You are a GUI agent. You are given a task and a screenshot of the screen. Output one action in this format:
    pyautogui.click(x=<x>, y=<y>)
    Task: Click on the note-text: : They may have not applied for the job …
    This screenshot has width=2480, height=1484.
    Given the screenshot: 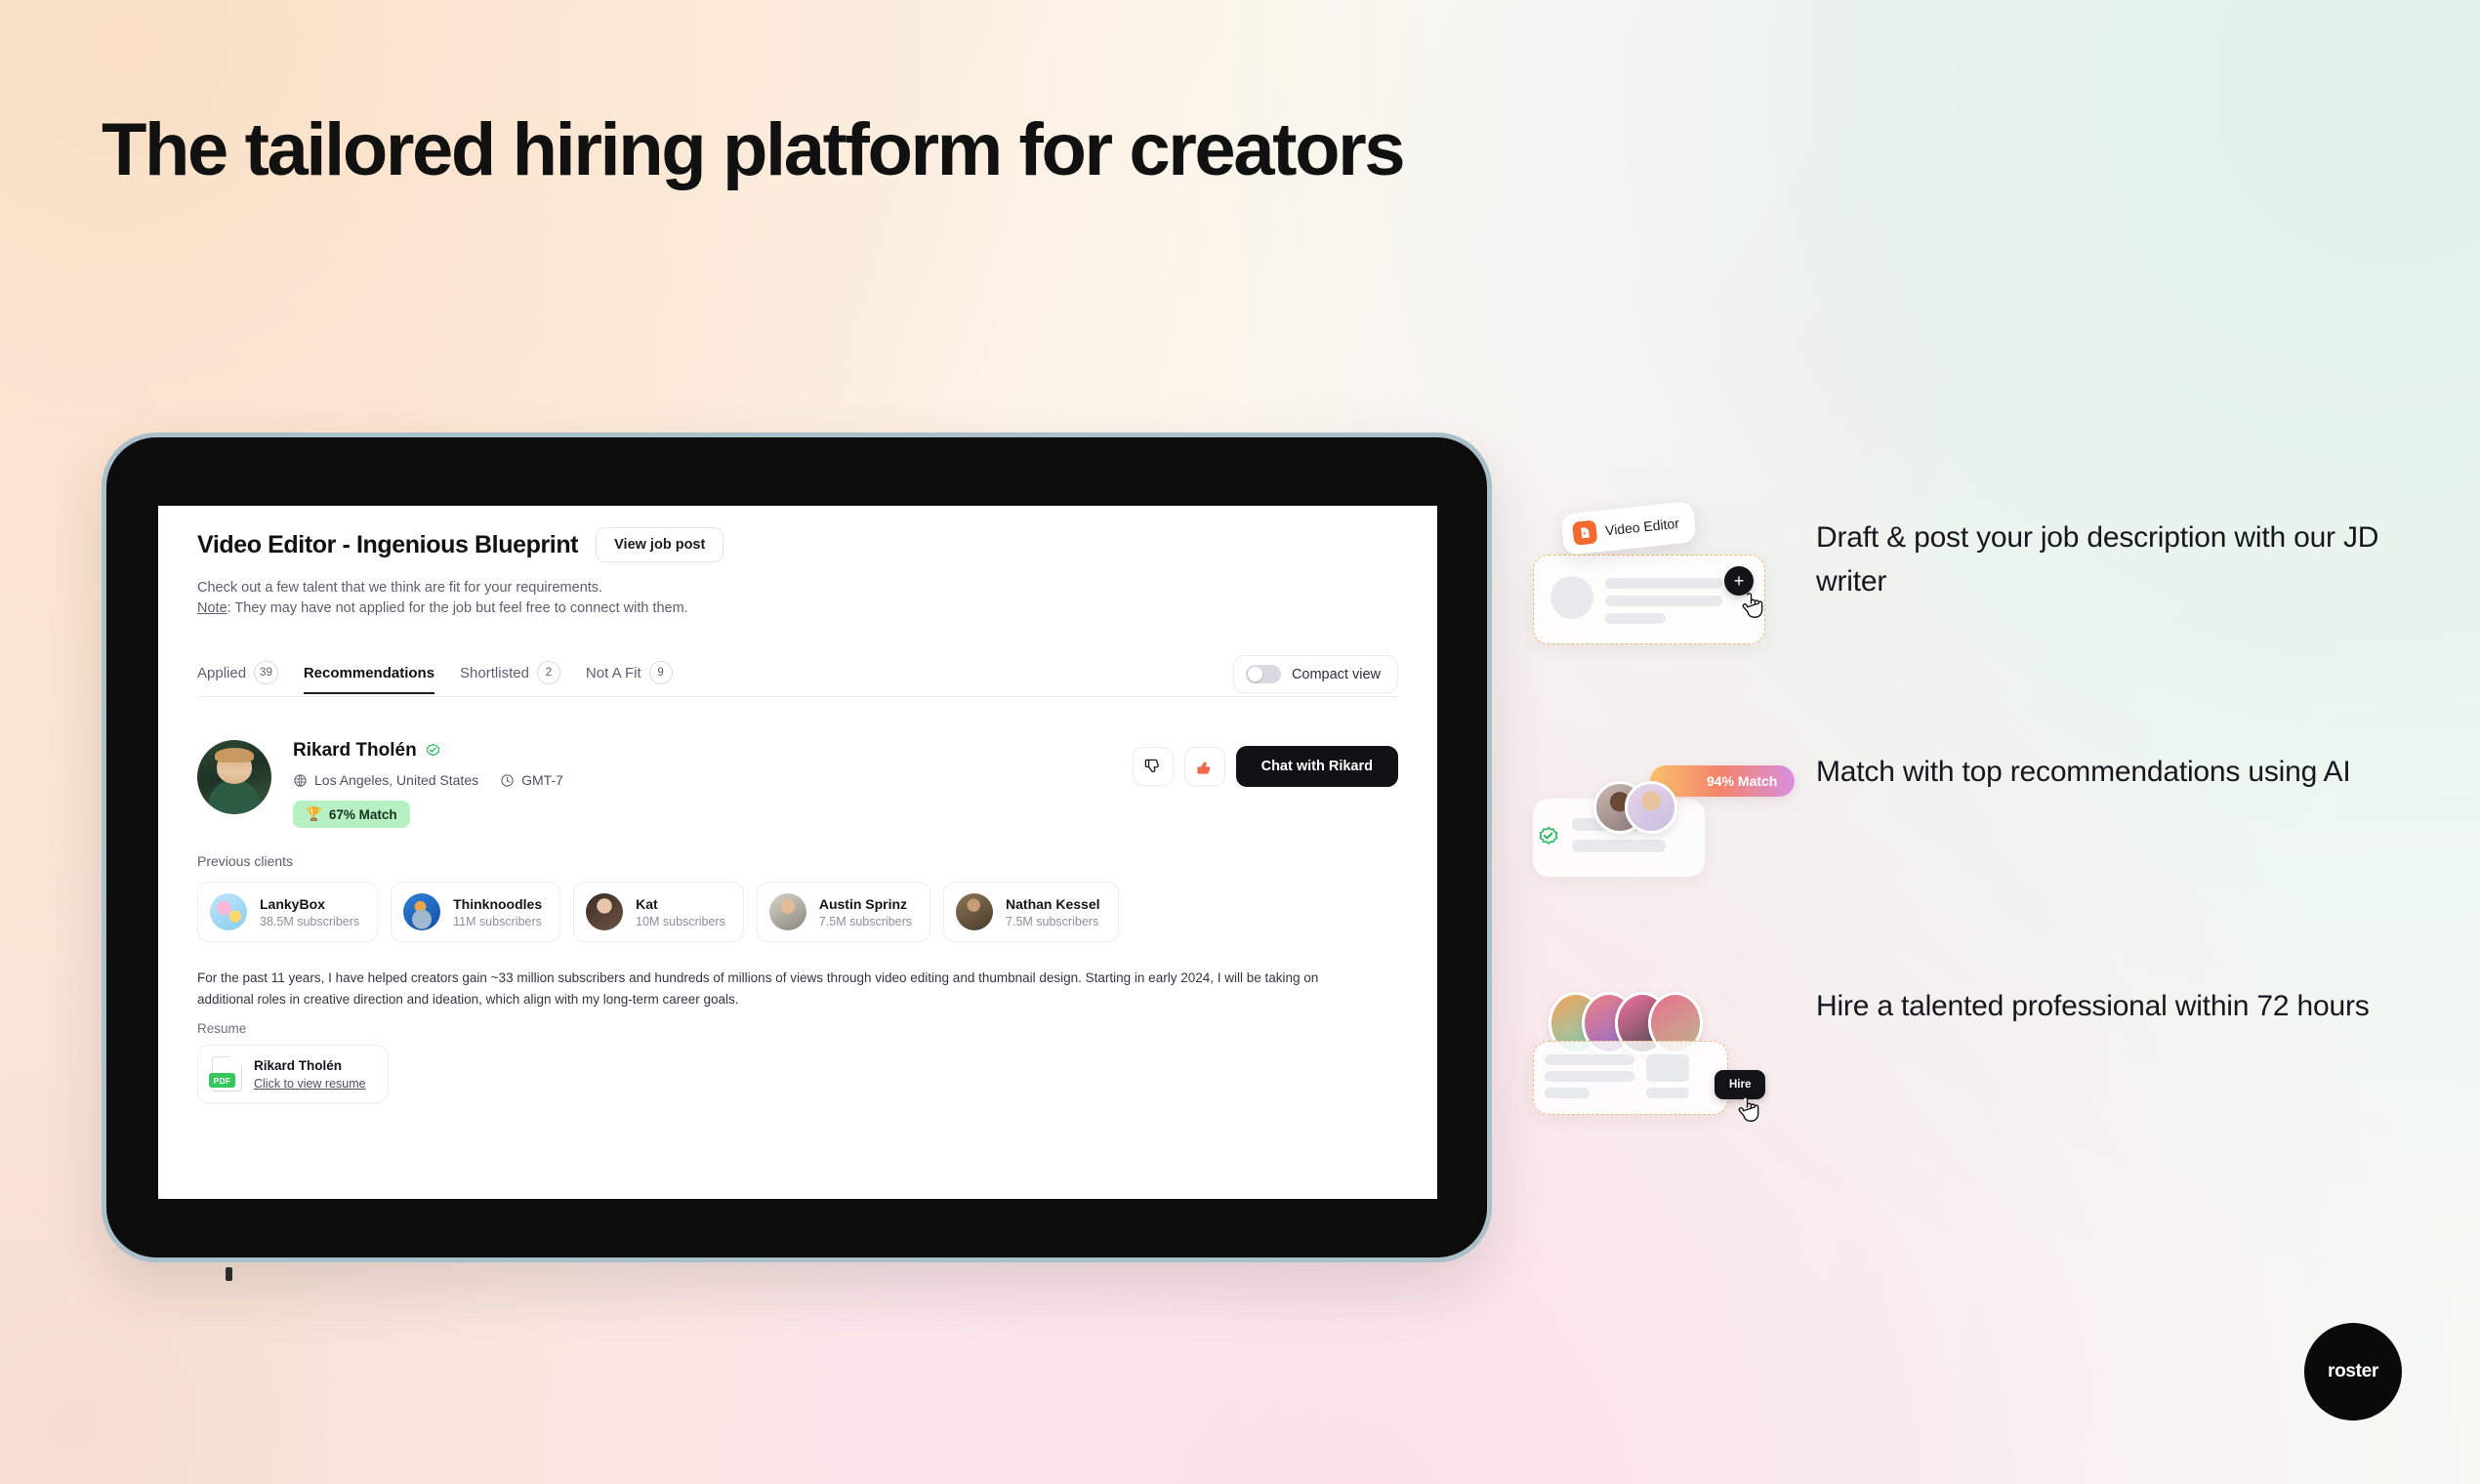 What is the action you would take?
    pyautogui.click(x=457, y=608)
    